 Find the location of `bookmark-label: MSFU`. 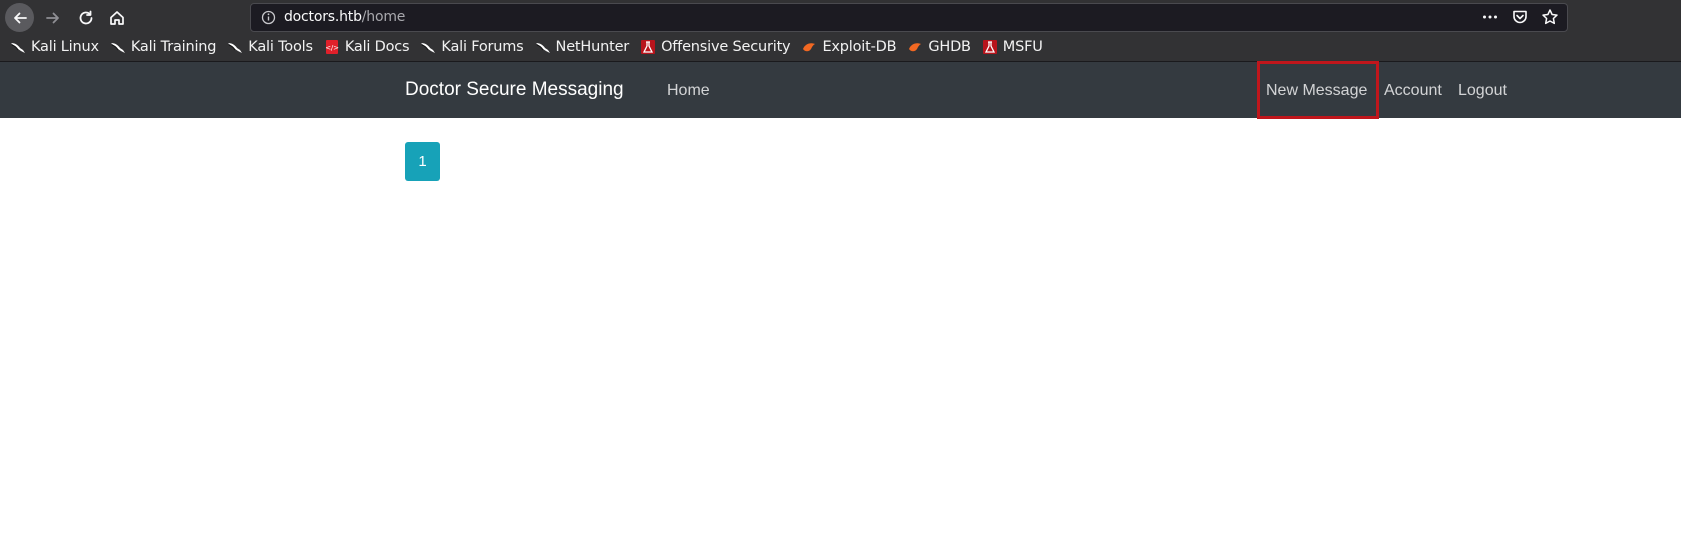

bookmark-label: MSFU is located at coordinates (1022, 47).